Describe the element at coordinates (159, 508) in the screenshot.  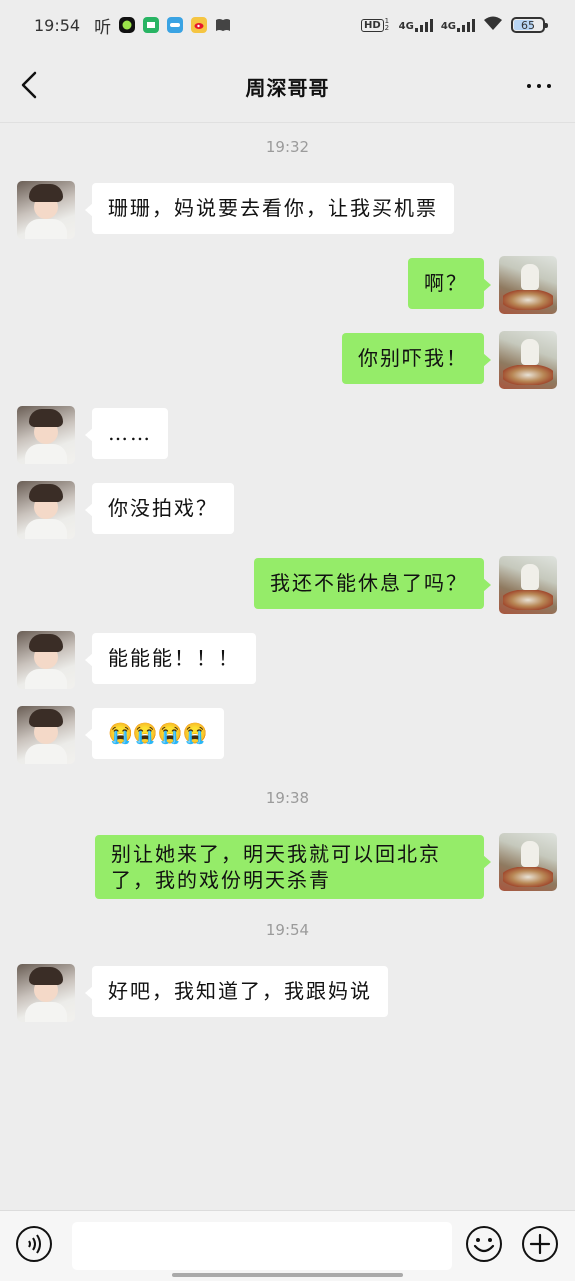
I see `message-bubble: 你没拍戏？` at that location.